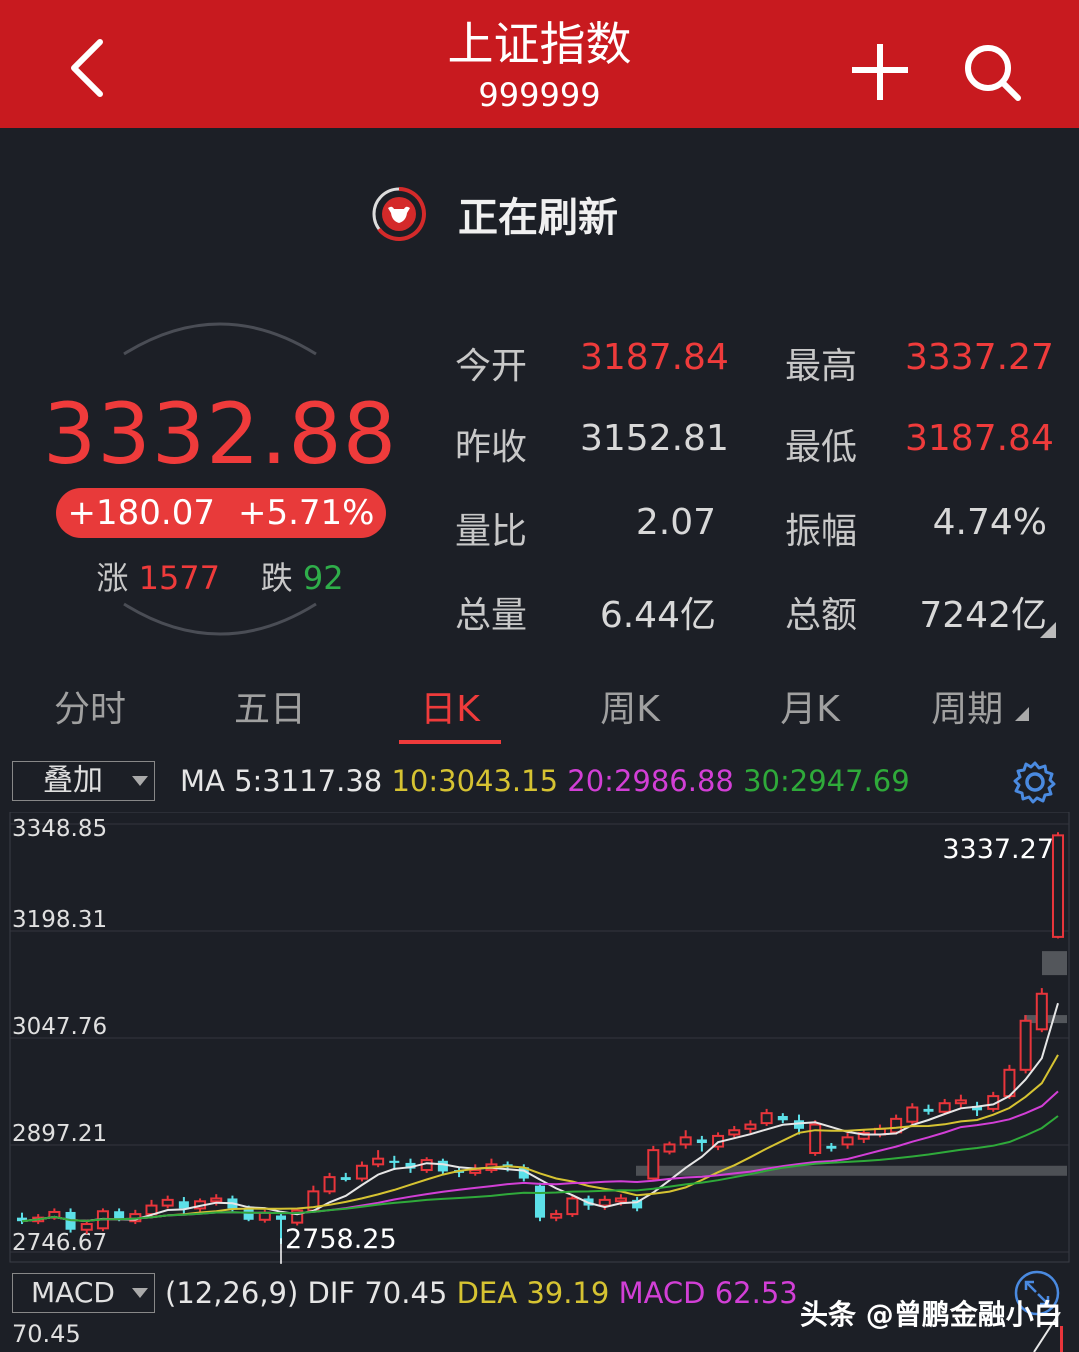 The width and height of the screenshot is (1079, 1352). What do you see at coordinates (59, 1243) in the screenshot?
I see `y-tick-label: 2746.67` at bounding box center [59, 1243].